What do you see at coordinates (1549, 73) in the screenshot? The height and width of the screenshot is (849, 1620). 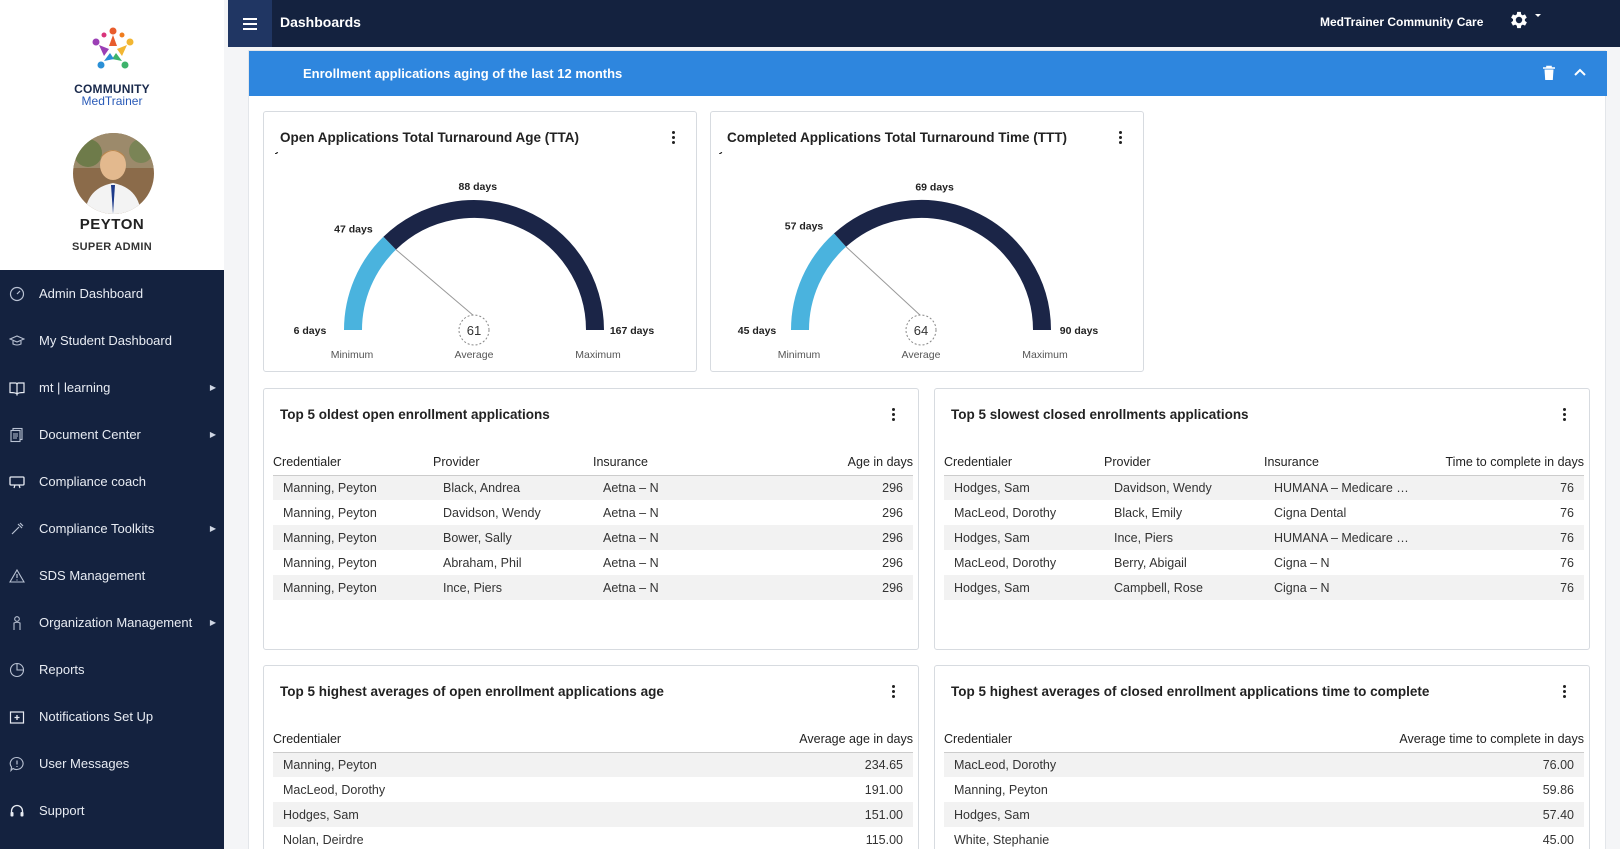 I see `trash-icon` at bounding box center [1549, 73].